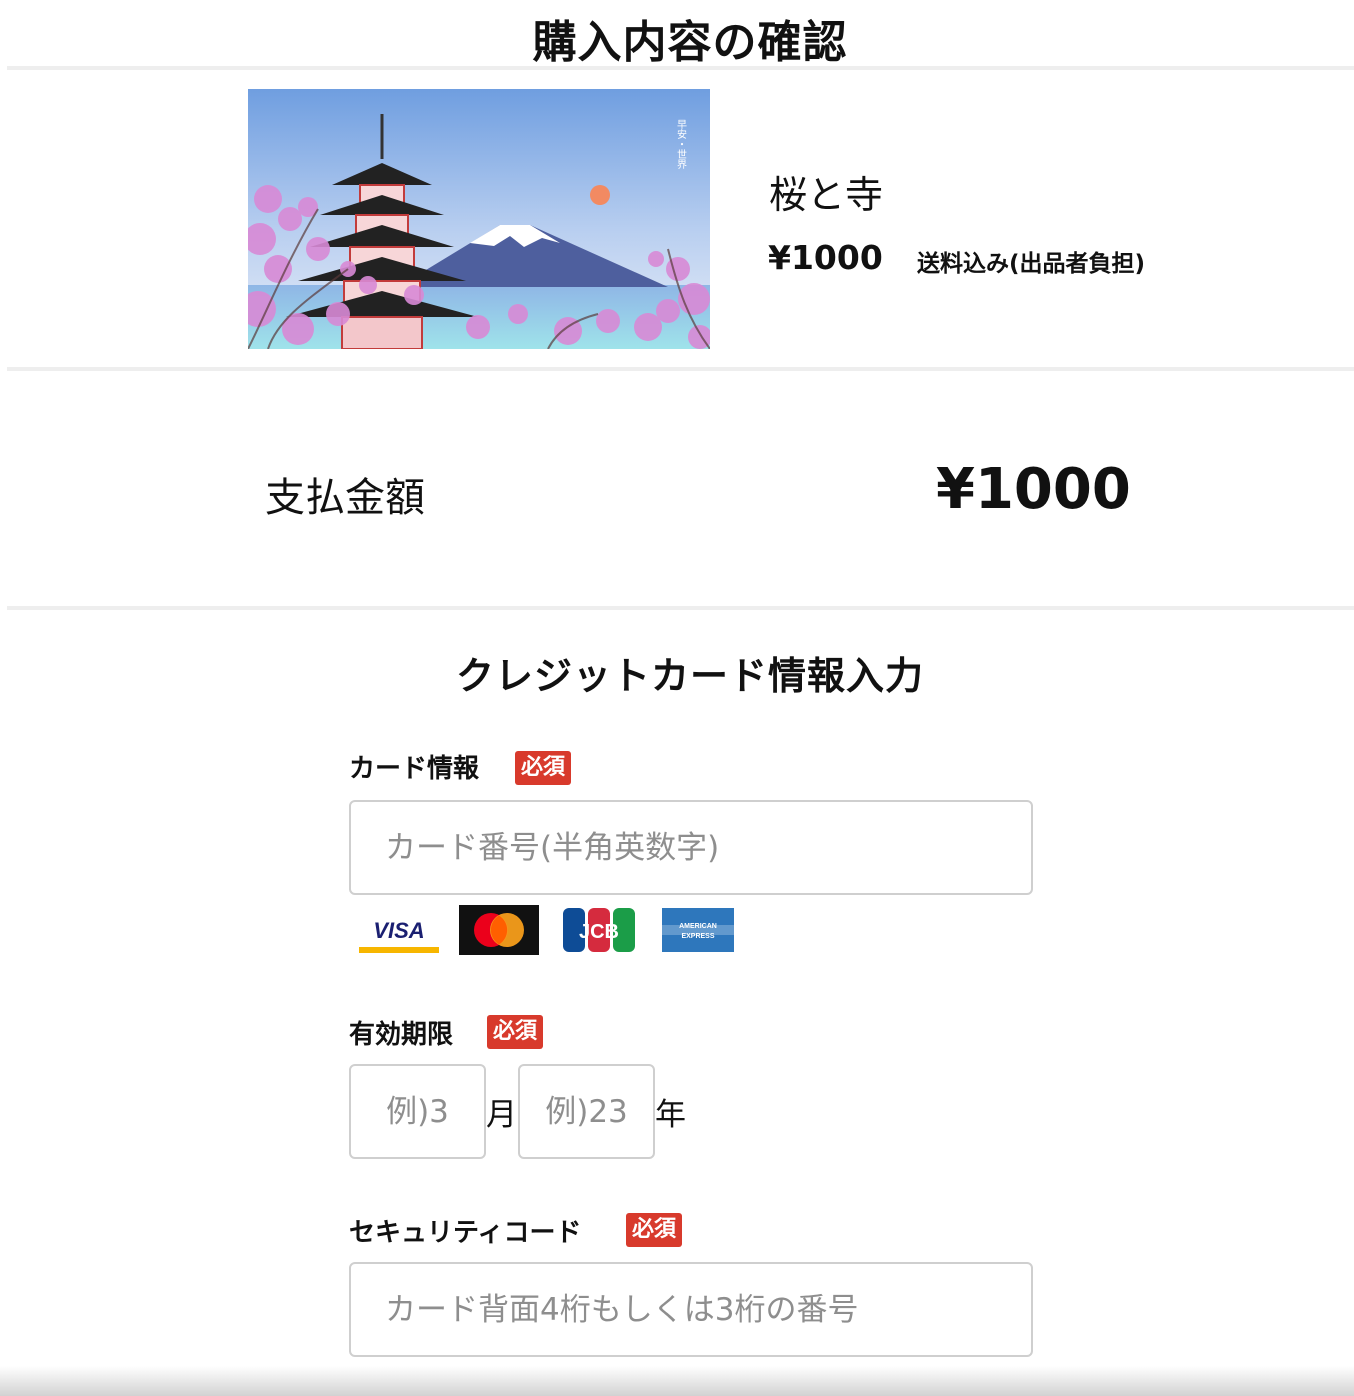  I want to click on year-unit-label: 年, so click(670, 1115).